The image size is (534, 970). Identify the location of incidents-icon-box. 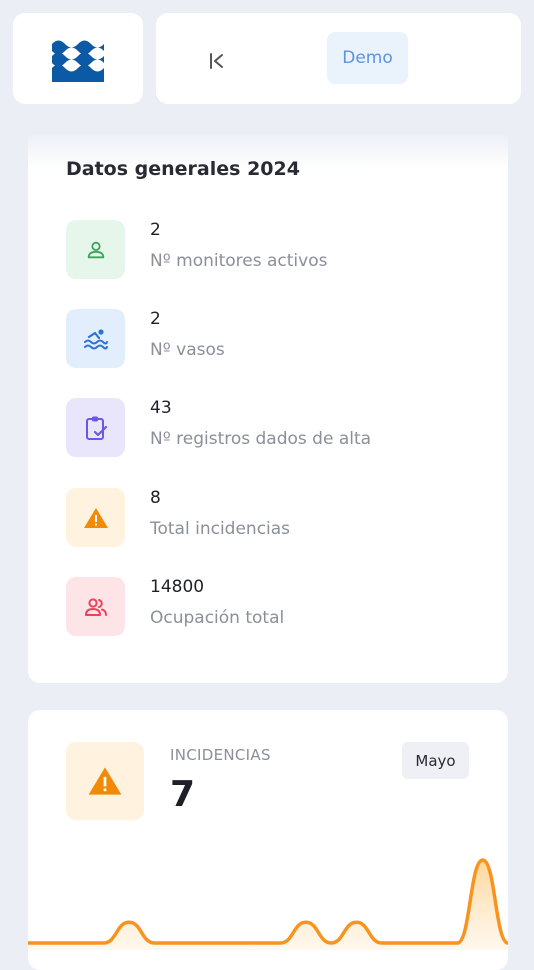
(105, 781).